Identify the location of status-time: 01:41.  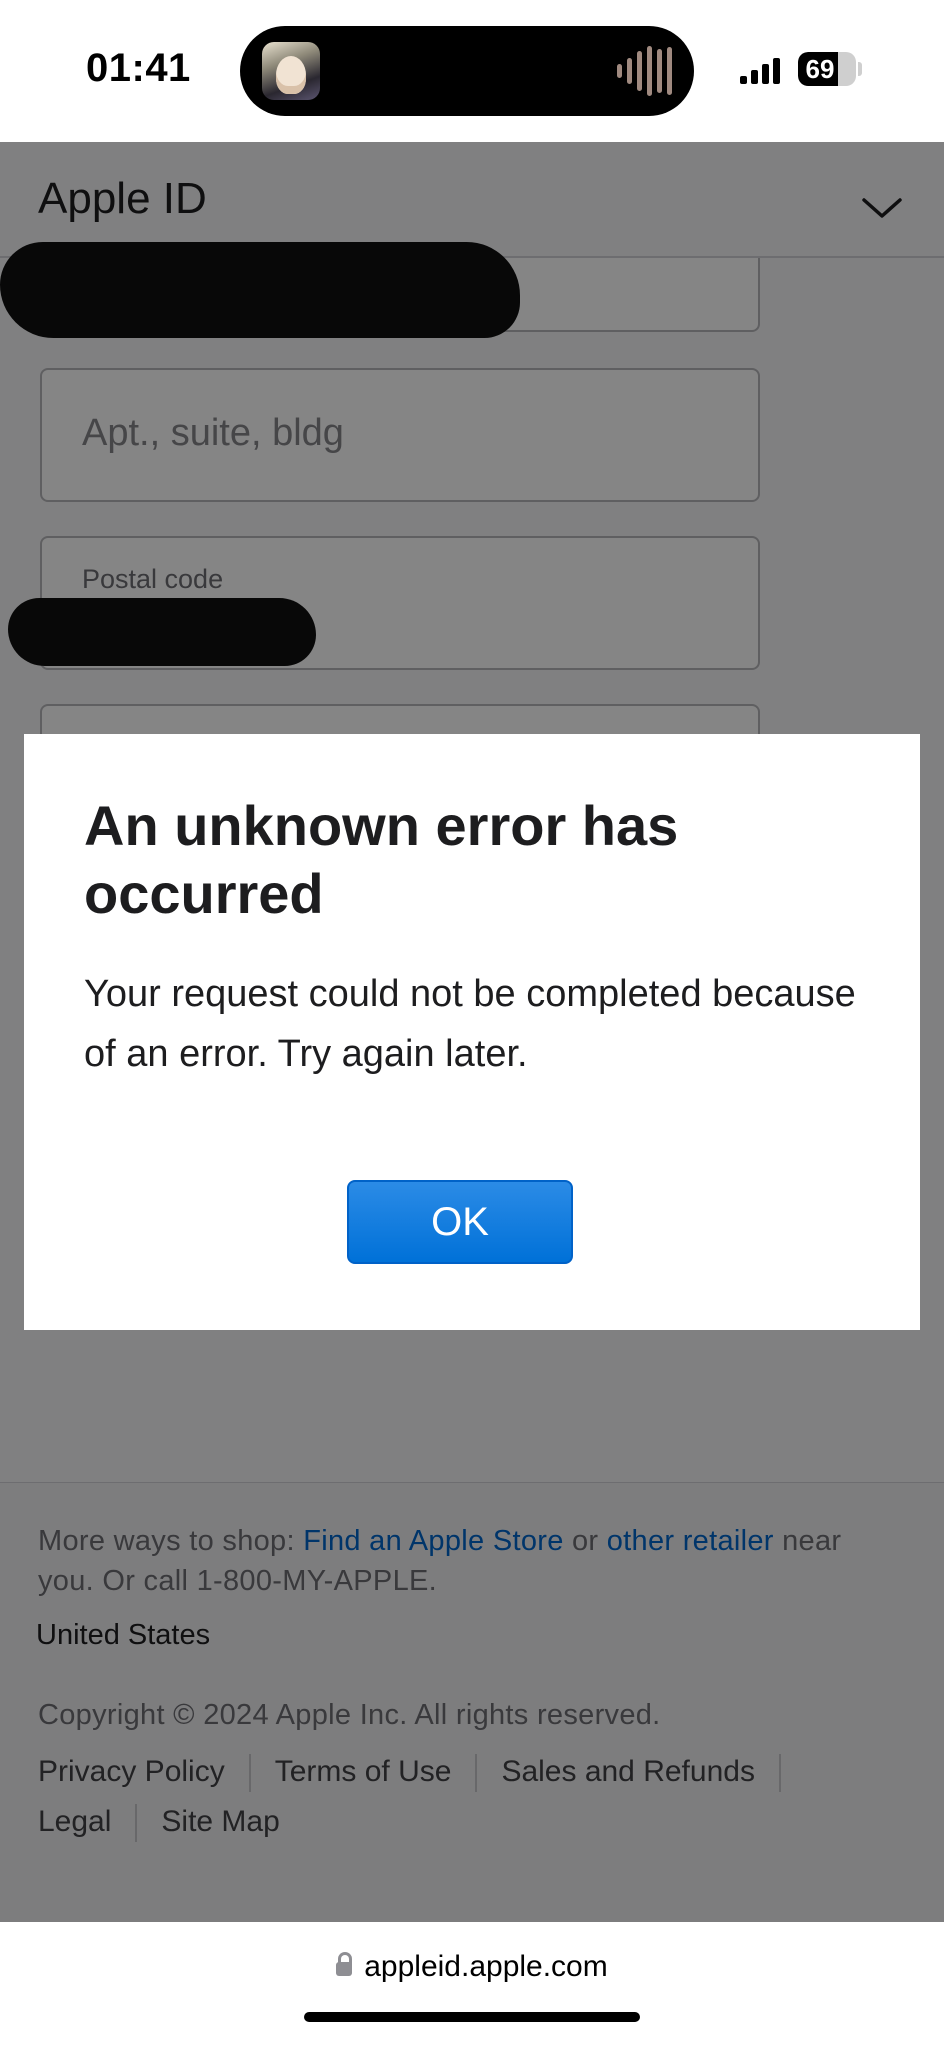
(138, 68).